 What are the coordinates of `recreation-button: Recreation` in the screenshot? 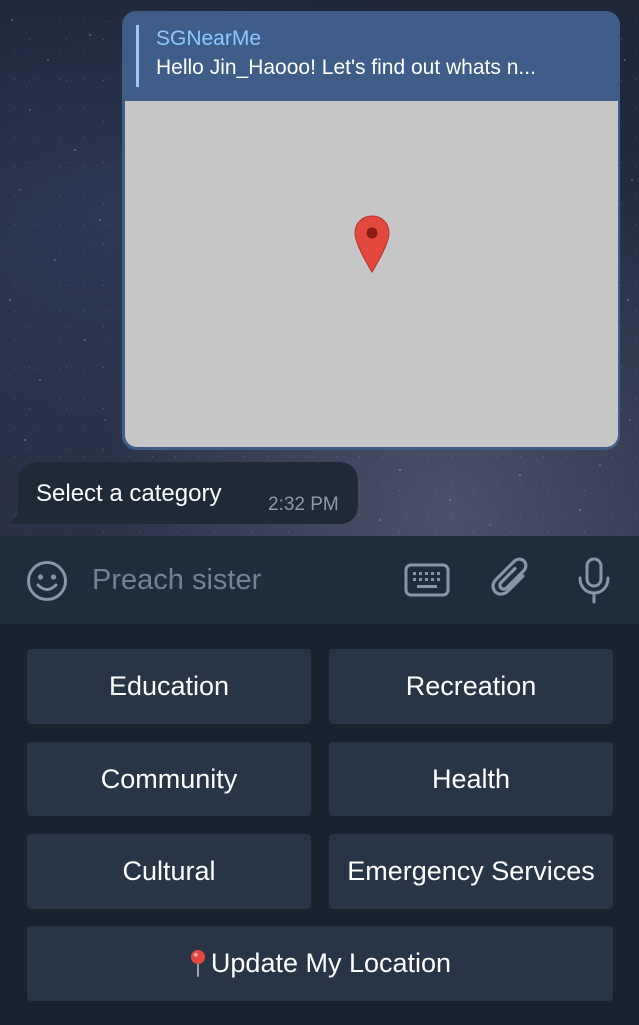 It's located at (471, 686).